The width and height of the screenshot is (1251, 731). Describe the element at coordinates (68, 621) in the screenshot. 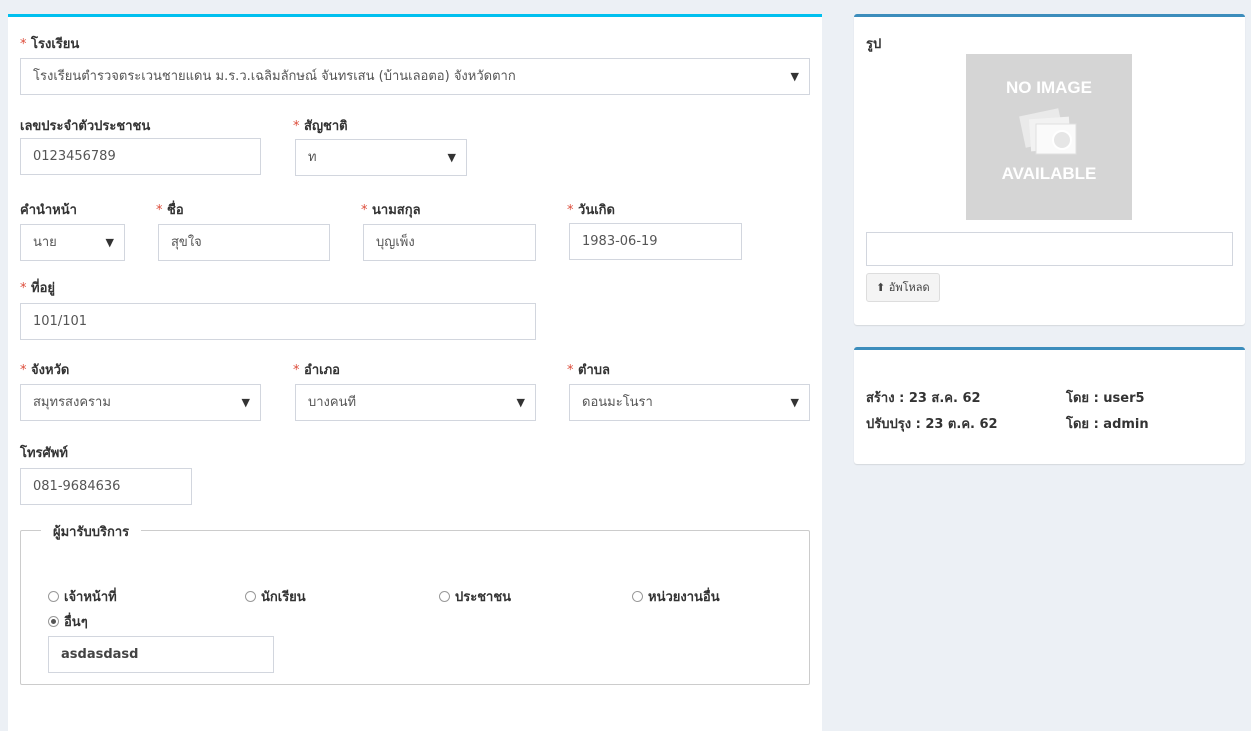

I see `radio-other: อื่นๆ` at that location.